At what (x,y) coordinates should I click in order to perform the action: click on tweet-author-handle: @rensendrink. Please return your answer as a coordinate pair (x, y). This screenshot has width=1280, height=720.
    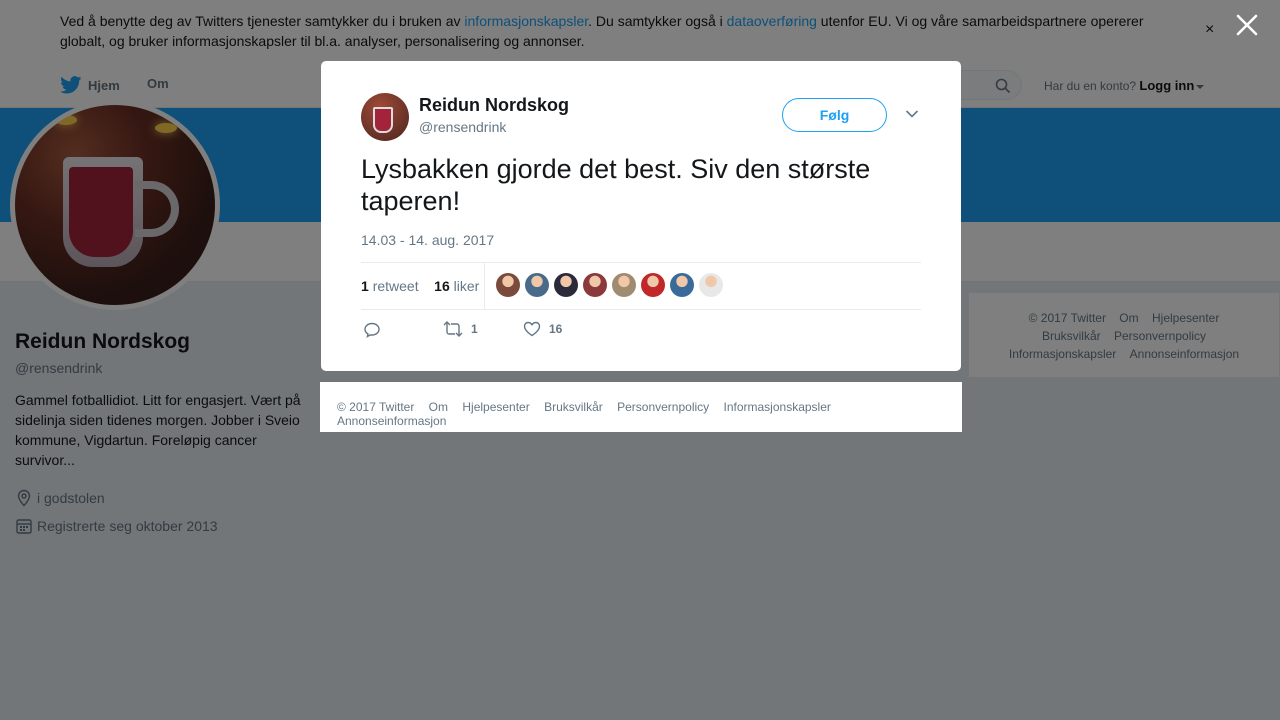
    Looking at the image, I should click on (462, 127).